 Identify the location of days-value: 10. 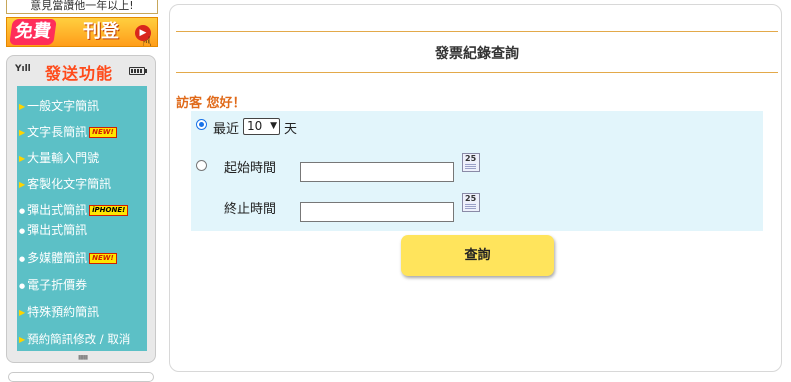
(255, 126).